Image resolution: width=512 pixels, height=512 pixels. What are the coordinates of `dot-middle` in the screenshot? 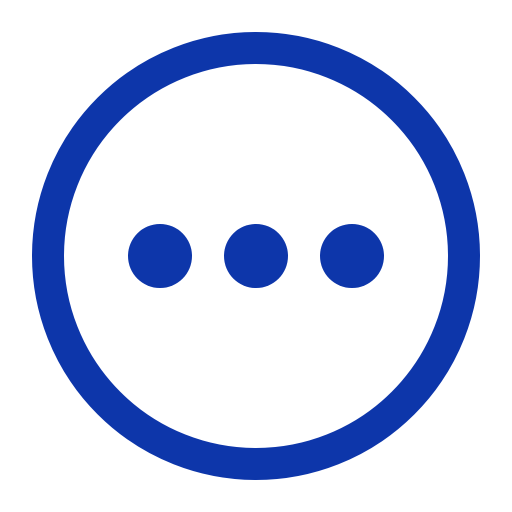 It's located at (256, 256).